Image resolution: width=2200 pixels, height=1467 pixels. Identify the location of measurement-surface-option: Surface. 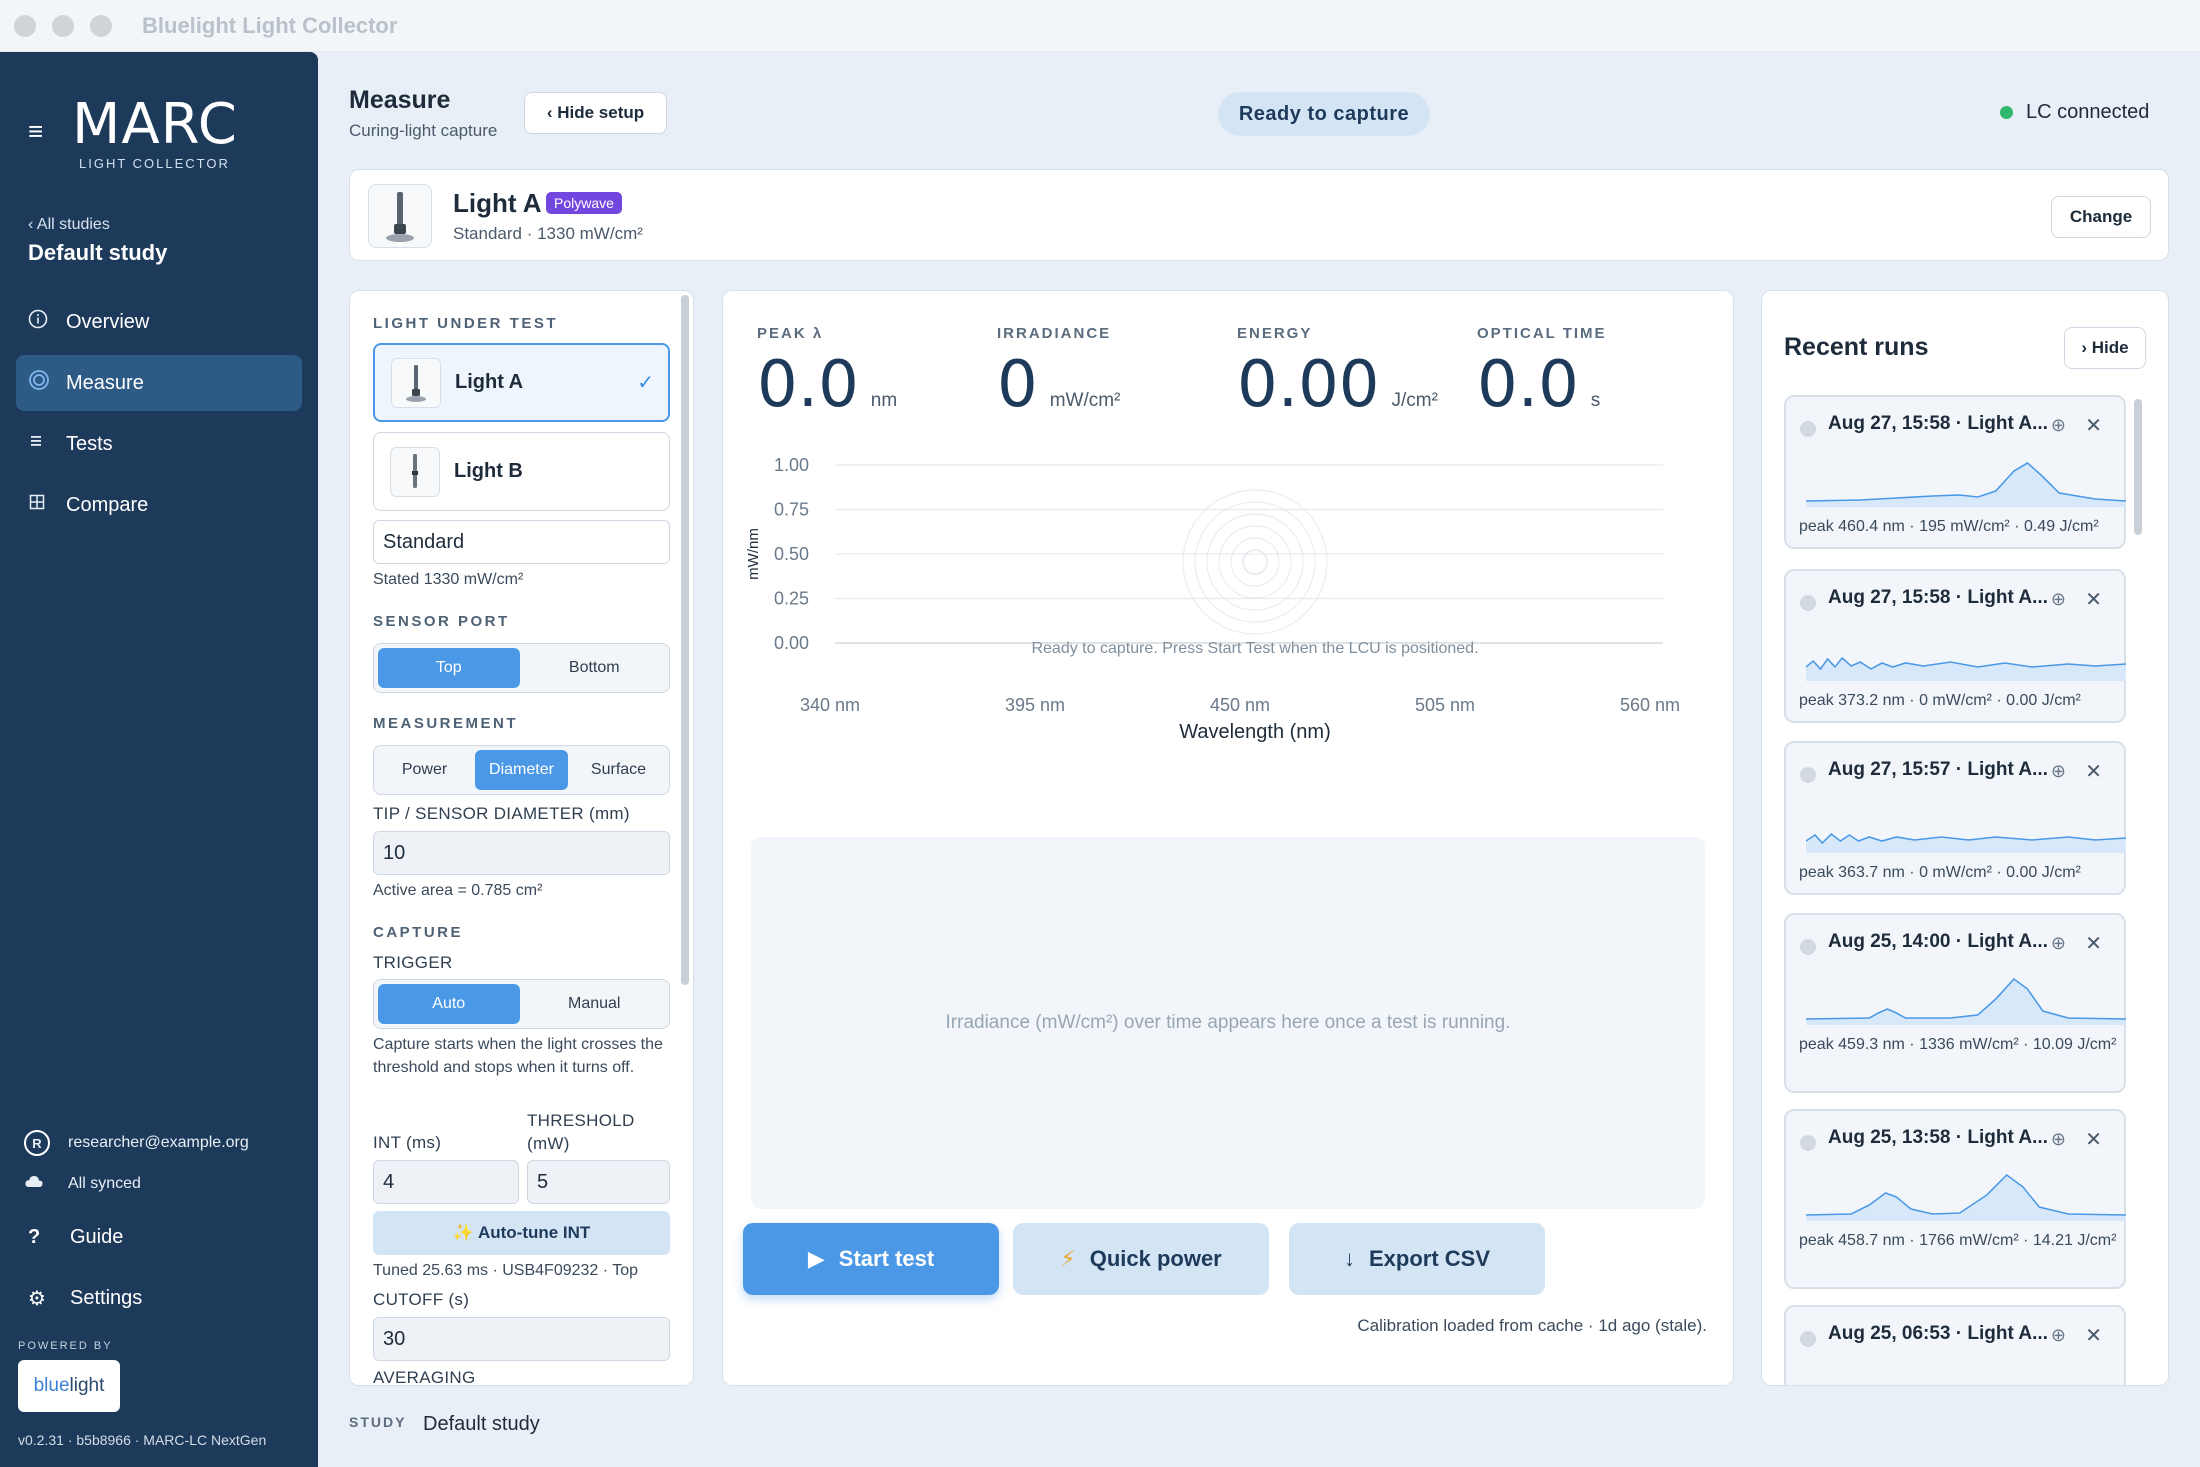
(618, 770).